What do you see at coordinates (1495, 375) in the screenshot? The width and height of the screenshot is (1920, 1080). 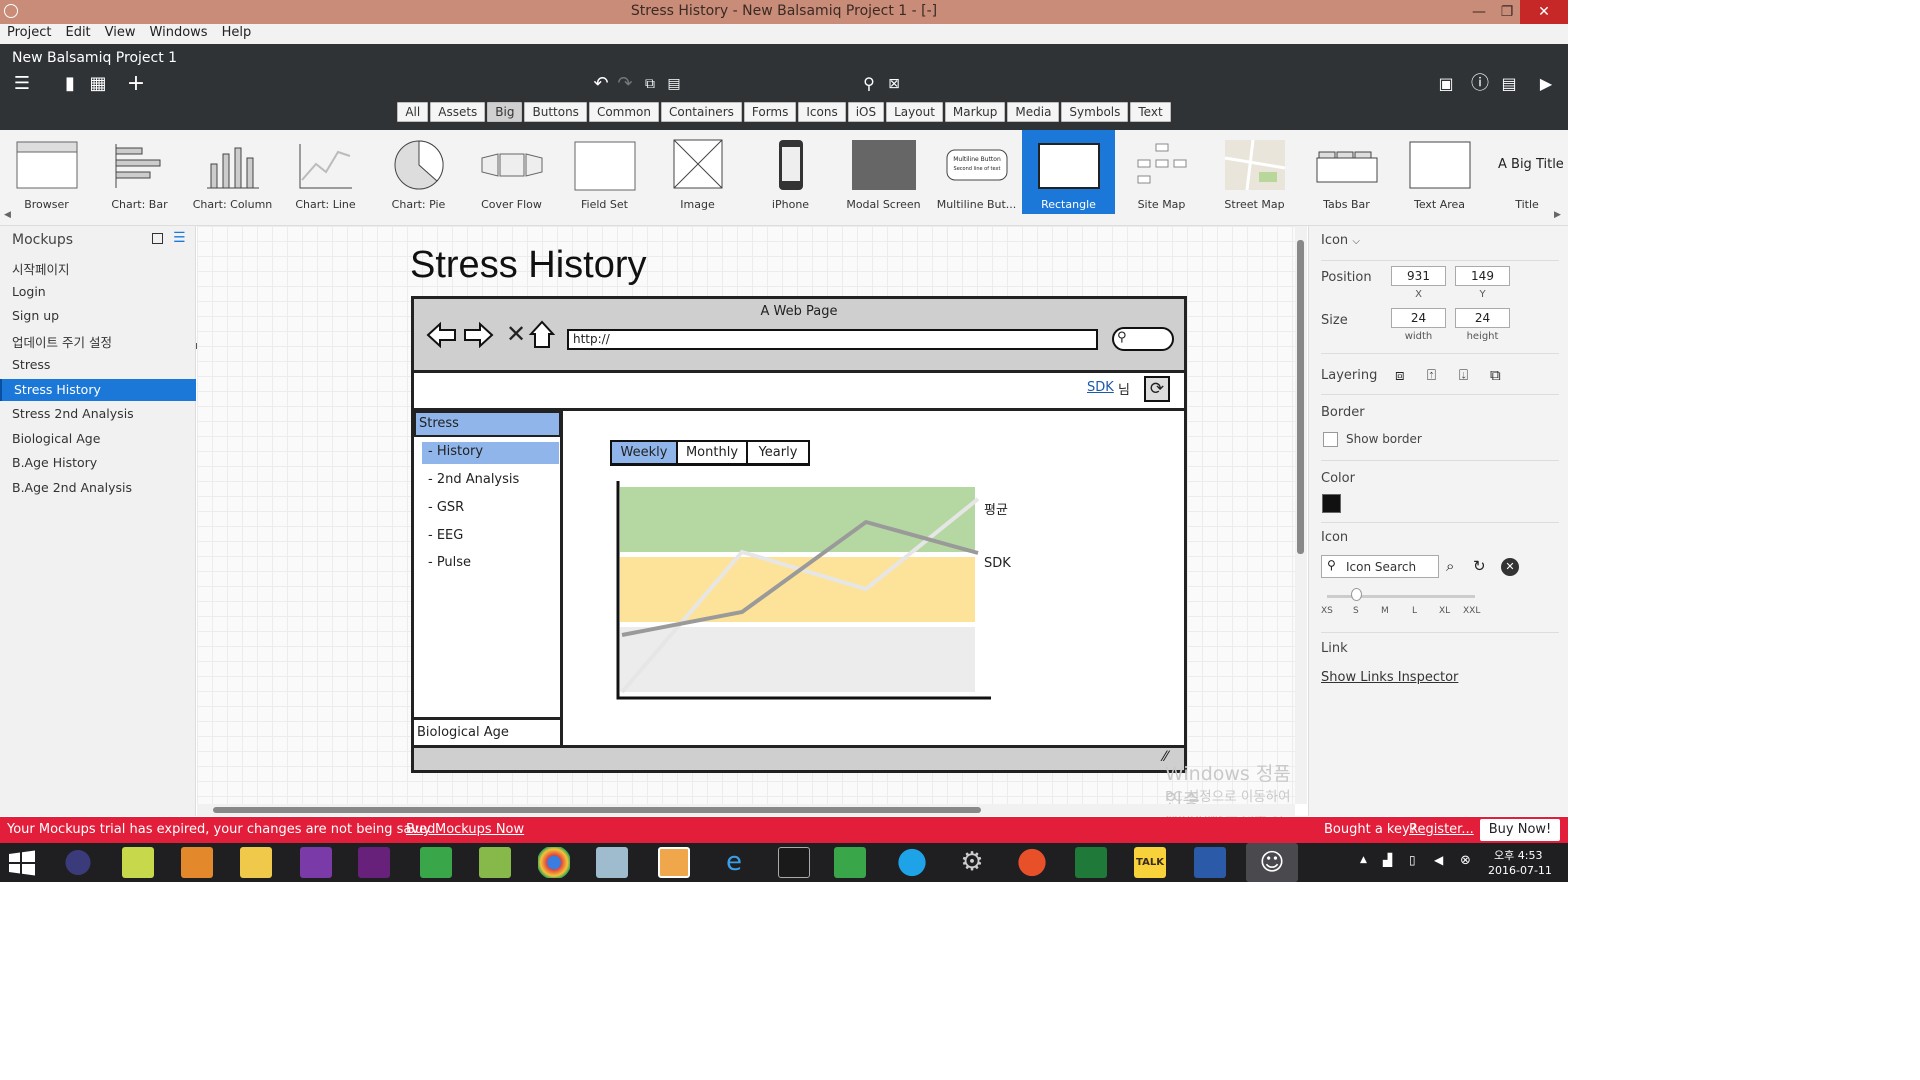 I see `send-to-back-icon: ⧉` at bounding box center [1495, 375].